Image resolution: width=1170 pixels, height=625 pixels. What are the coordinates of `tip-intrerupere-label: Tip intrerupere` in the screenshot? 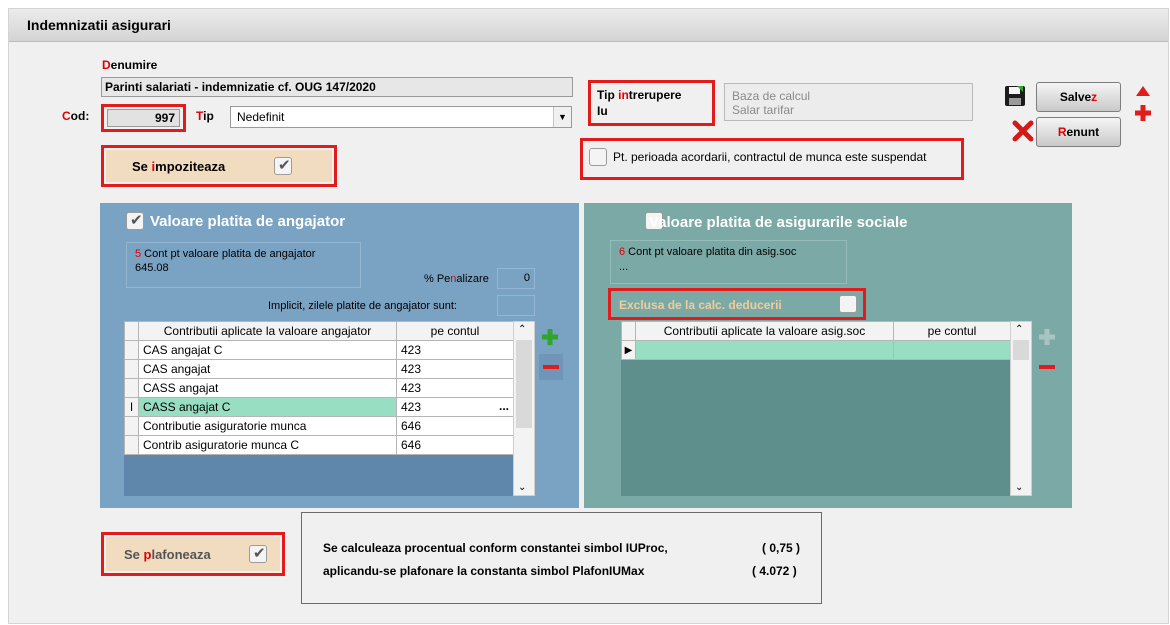 It's located at (639, 95).